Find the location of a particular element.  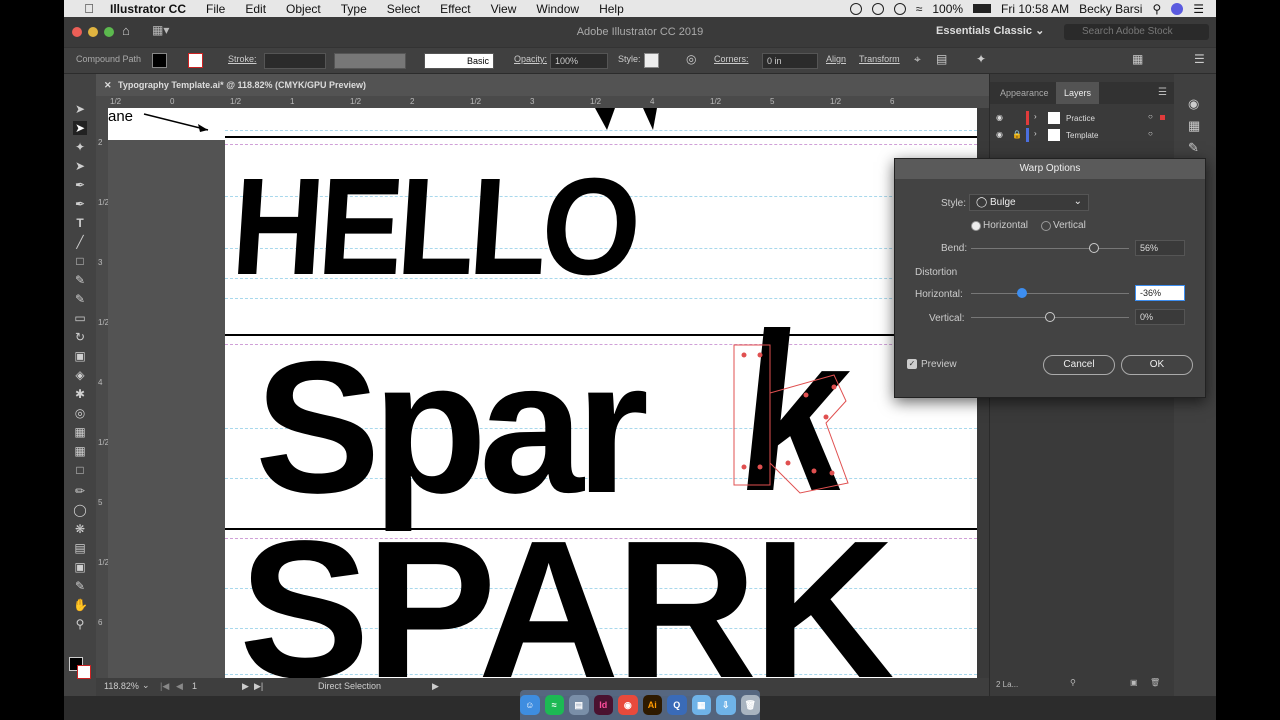

last-artboard-icon: ▶| is located at coordinates (258, 686).